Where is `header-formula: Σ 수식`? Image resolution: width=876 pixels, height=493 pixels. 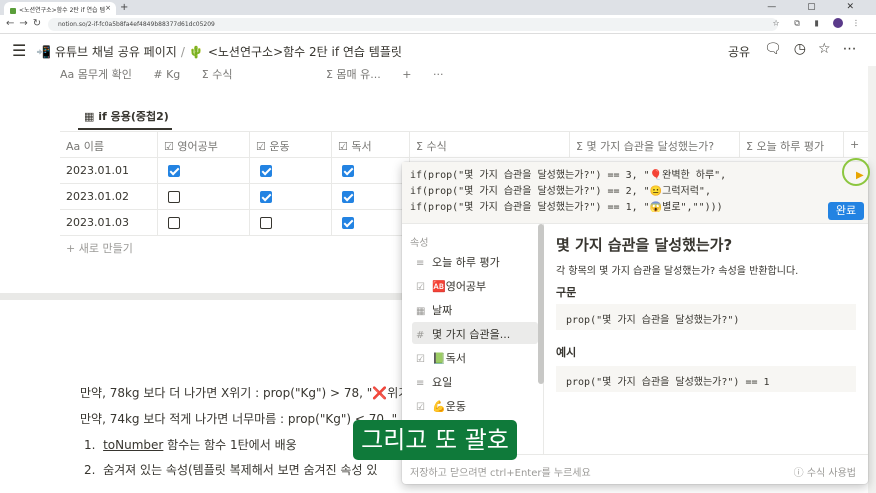
header-formula: Σ 수식 is located at coordinates (490, 144).